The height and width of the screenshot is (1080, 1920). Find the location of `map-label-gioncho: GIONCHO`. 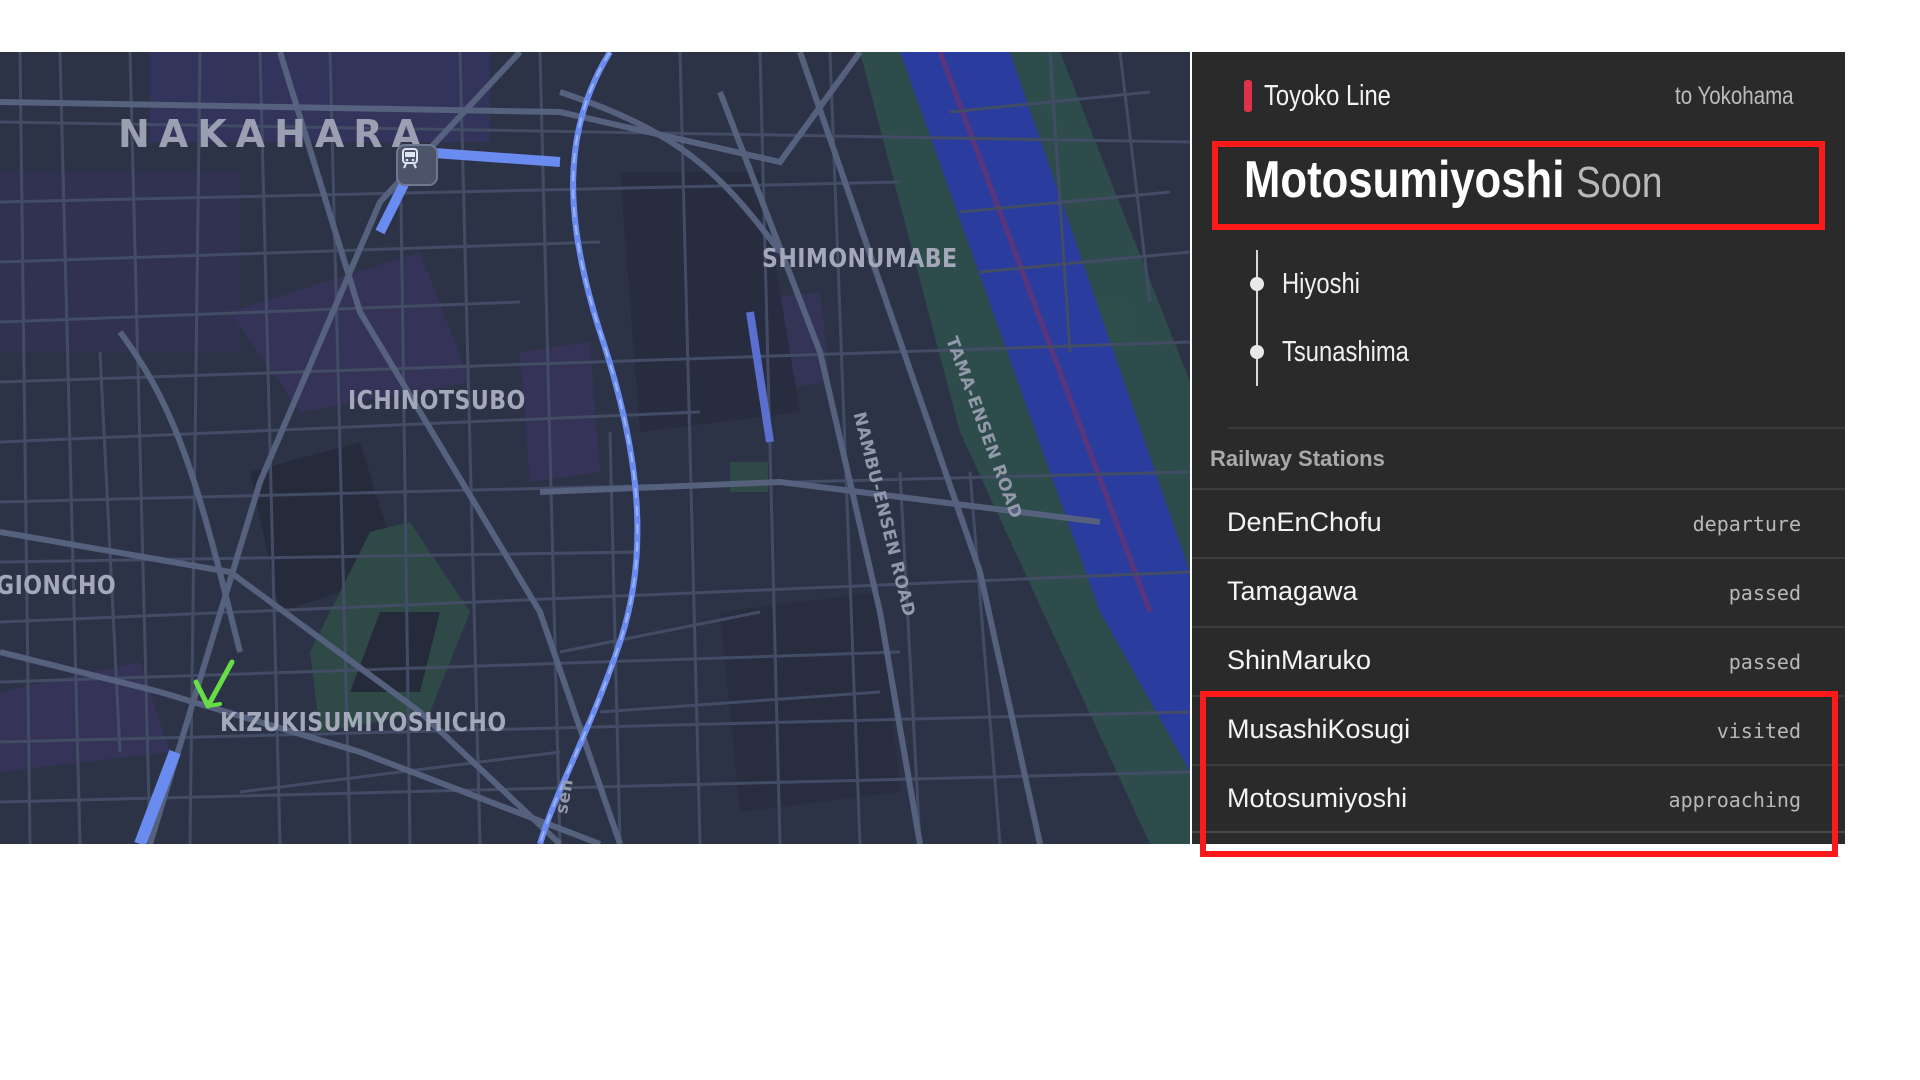

map-label-gioncho: GIONCHO is located at coordinates (58, 586).